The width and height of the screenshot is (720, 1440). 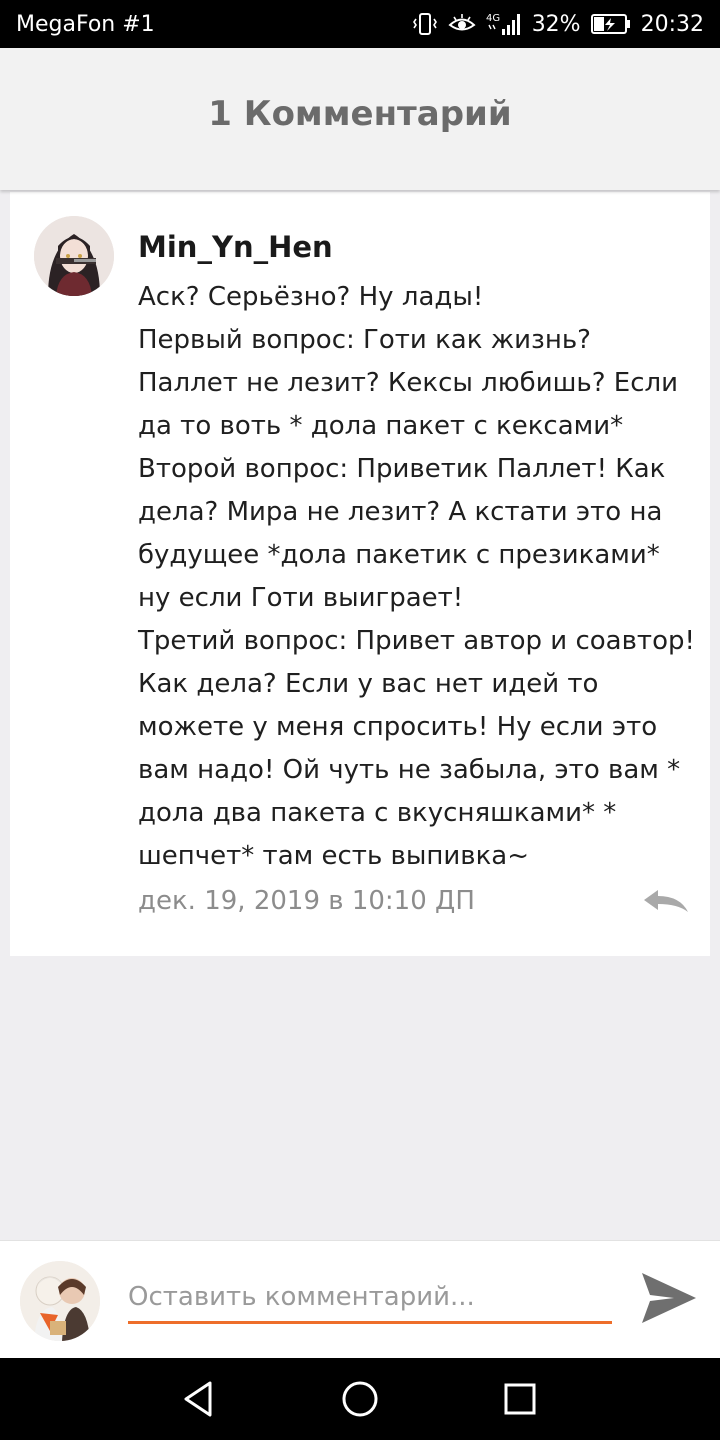 I want to click on carrier-label: MegaFon #1, so click(x=85, y=24).